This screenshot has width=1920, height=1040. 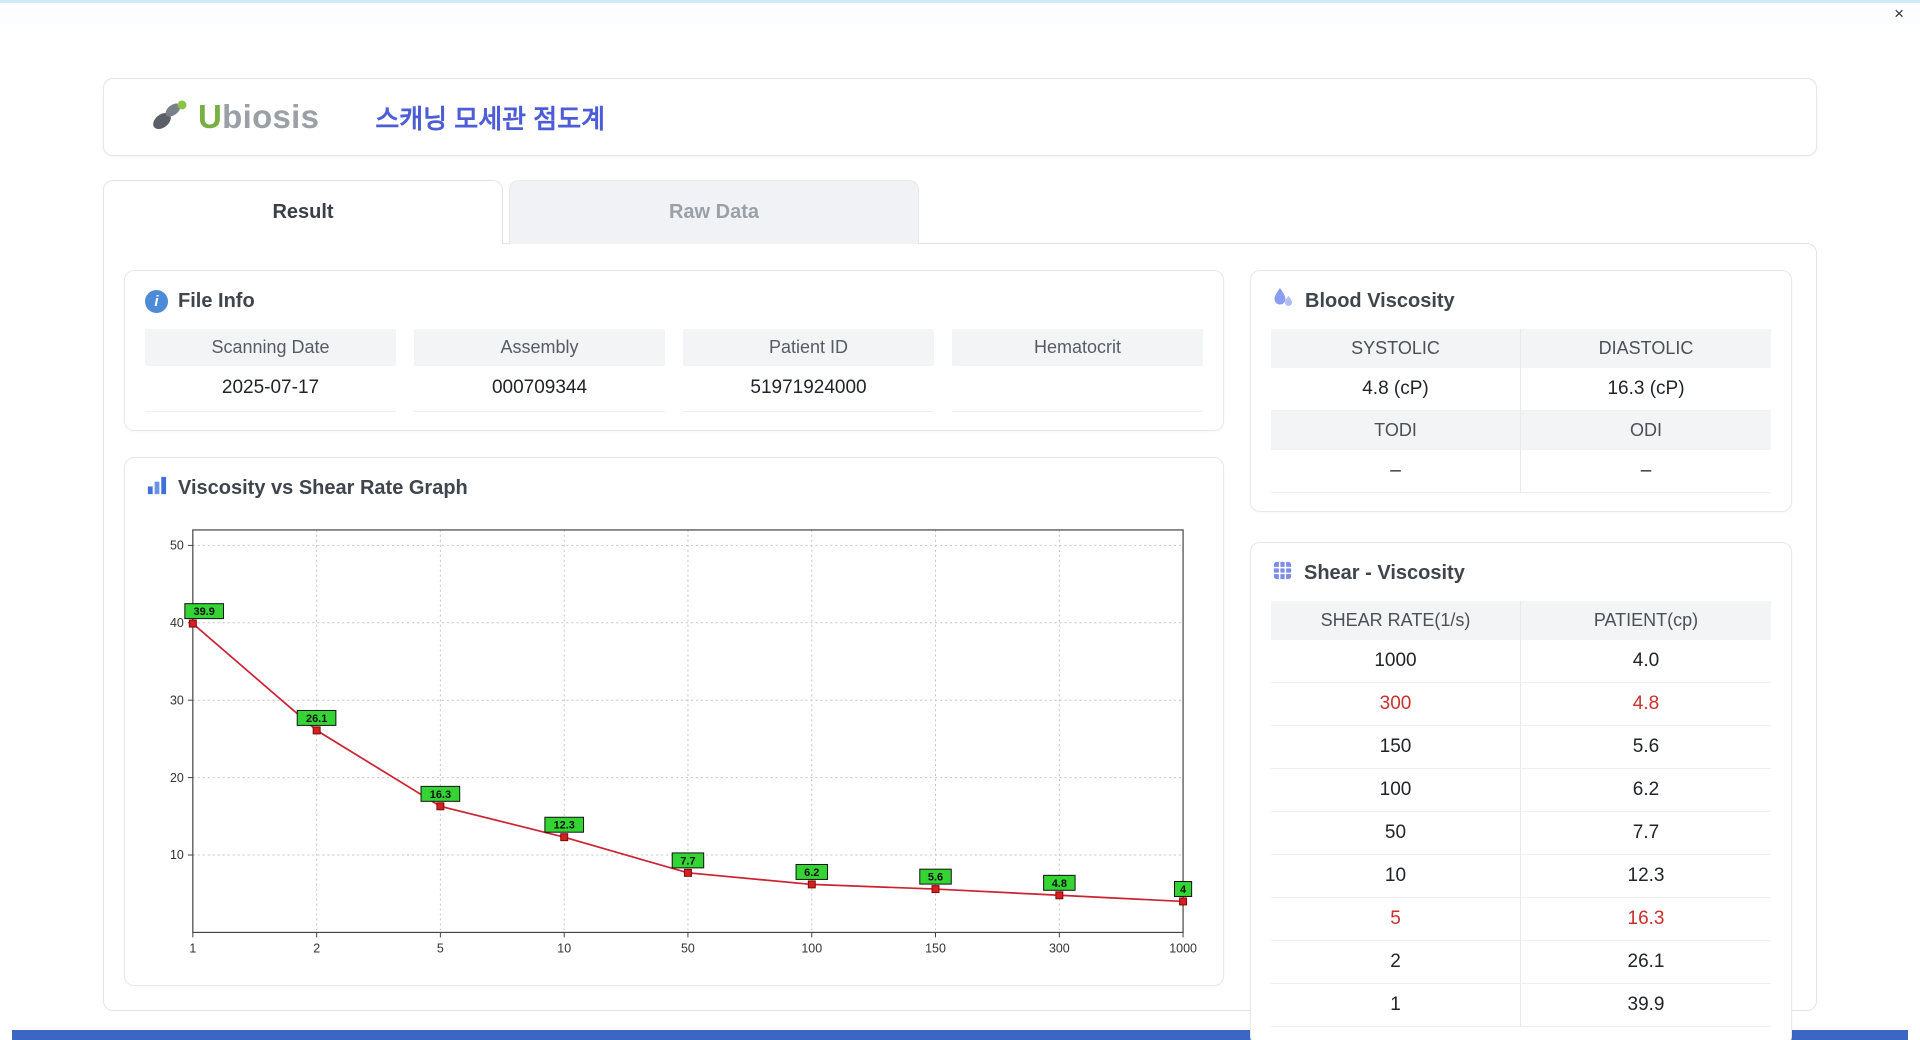 What do you see at coordinates (539, 347) in the screenshot?
I see `field-label: Assembly` at bounding box center [539, 347].